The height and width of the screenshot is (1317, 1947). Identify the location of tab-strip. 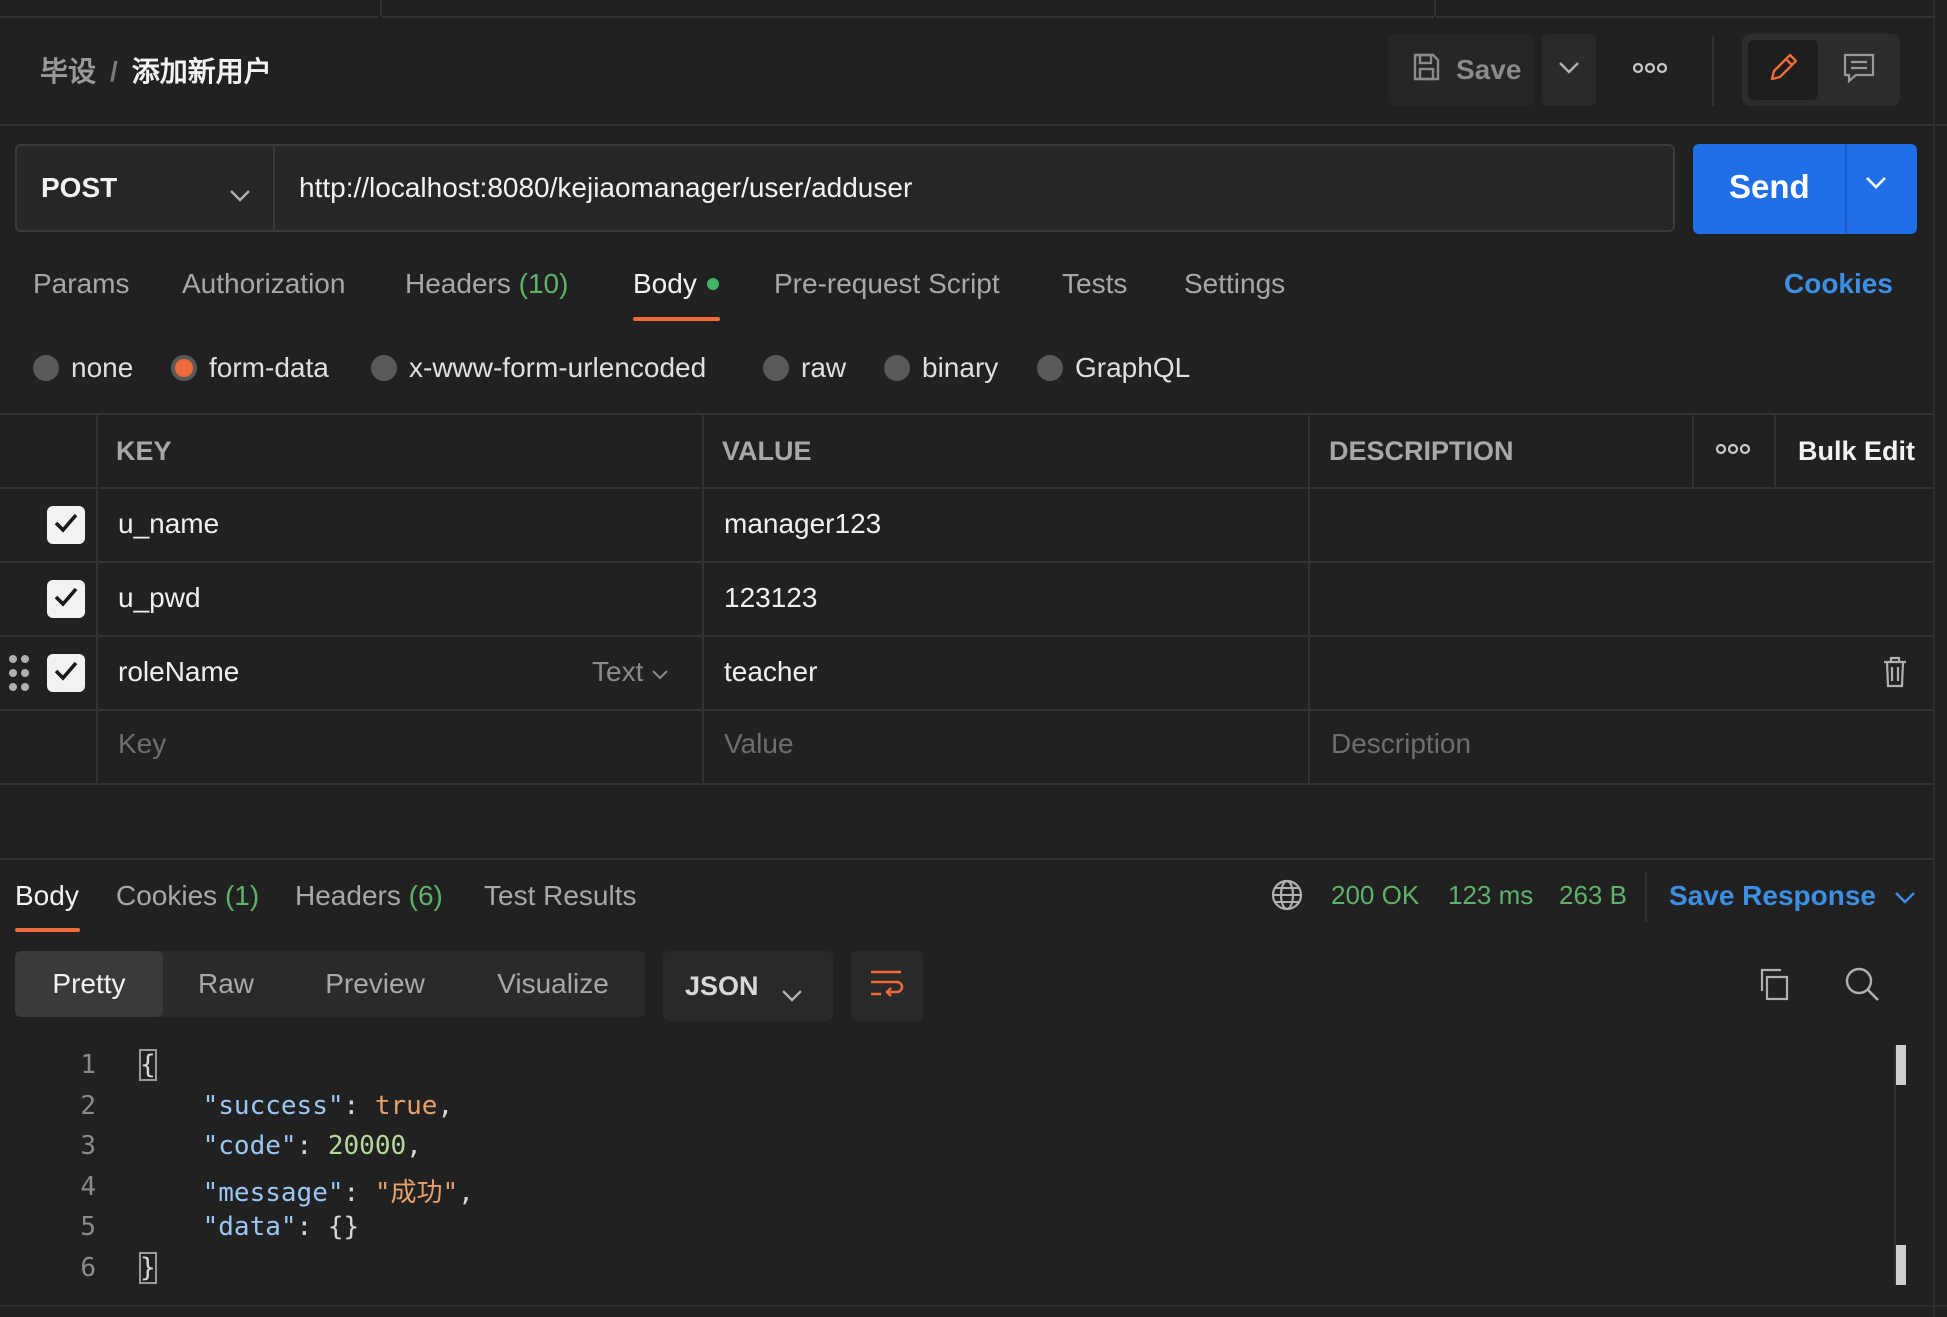
(973, 9).